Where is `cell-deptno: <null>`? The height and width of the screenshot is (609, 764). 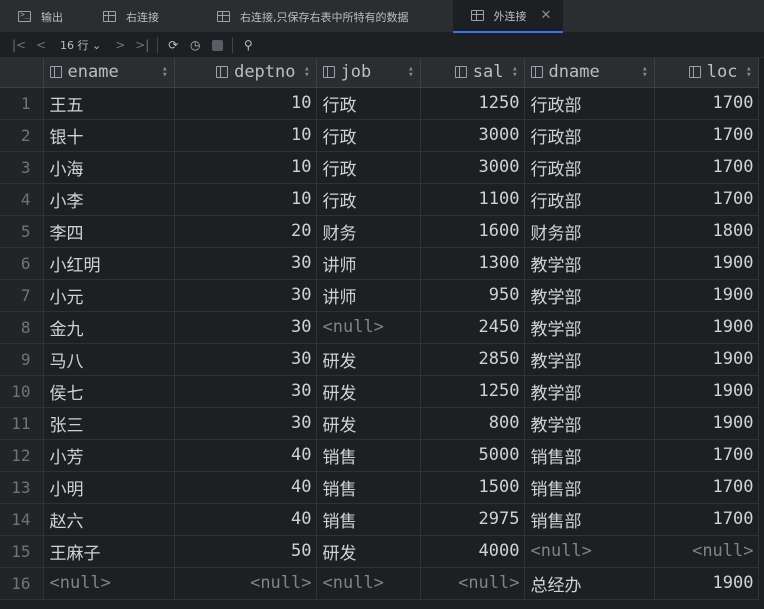 cell-deptno: <null> is located at coordinates (245, 583).